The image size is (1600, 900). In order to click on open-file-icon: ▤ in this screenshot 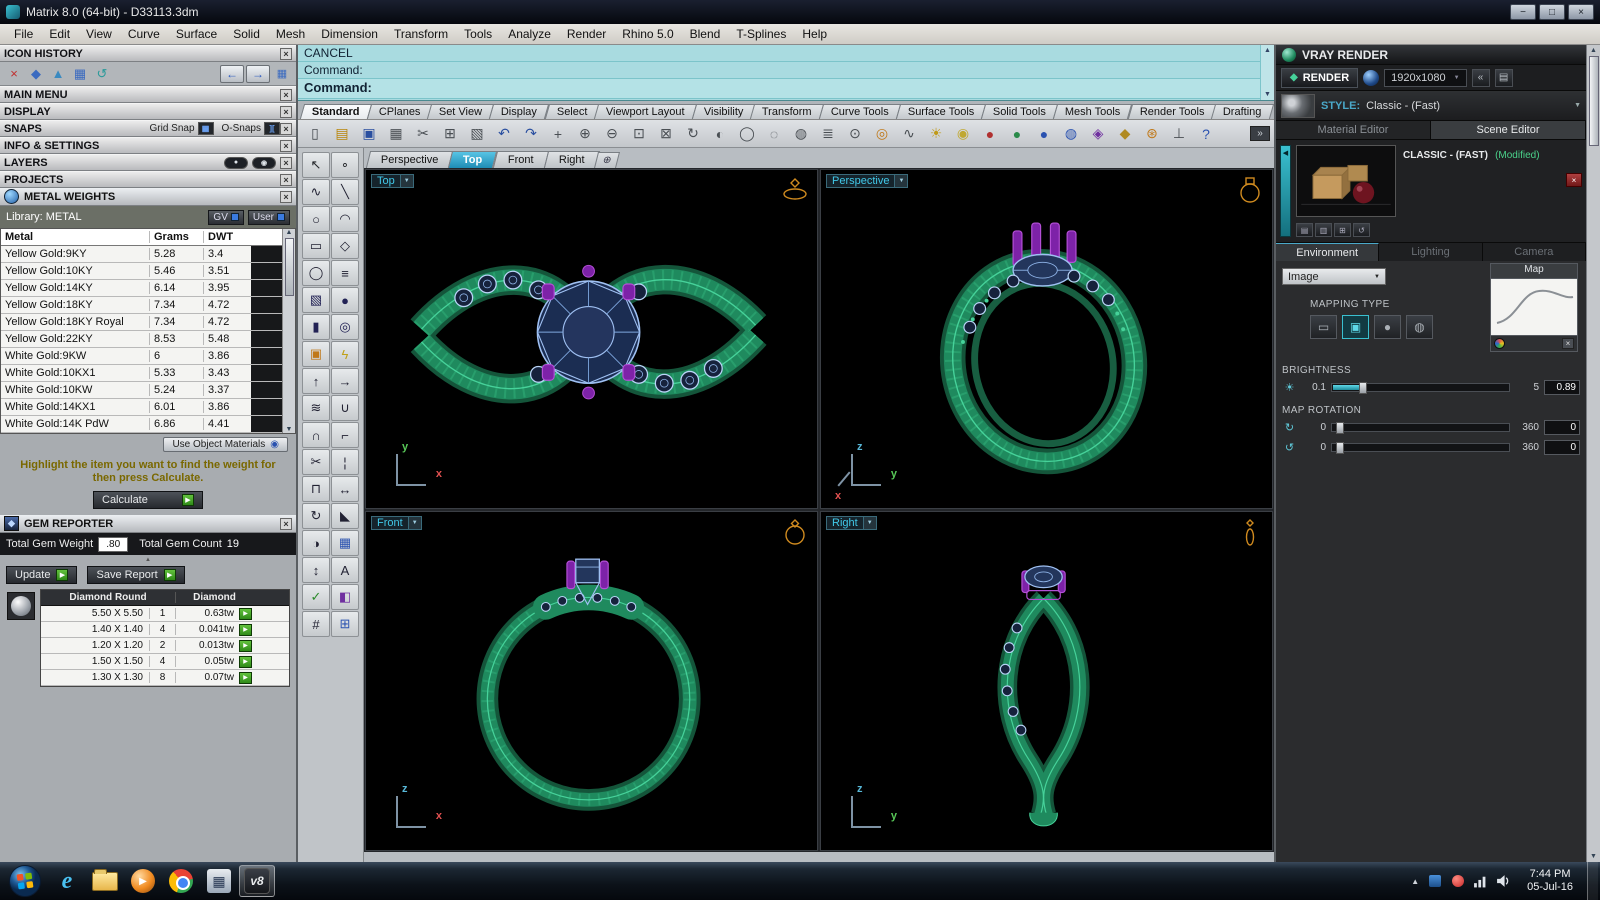, I will do `click(342, 134)`.